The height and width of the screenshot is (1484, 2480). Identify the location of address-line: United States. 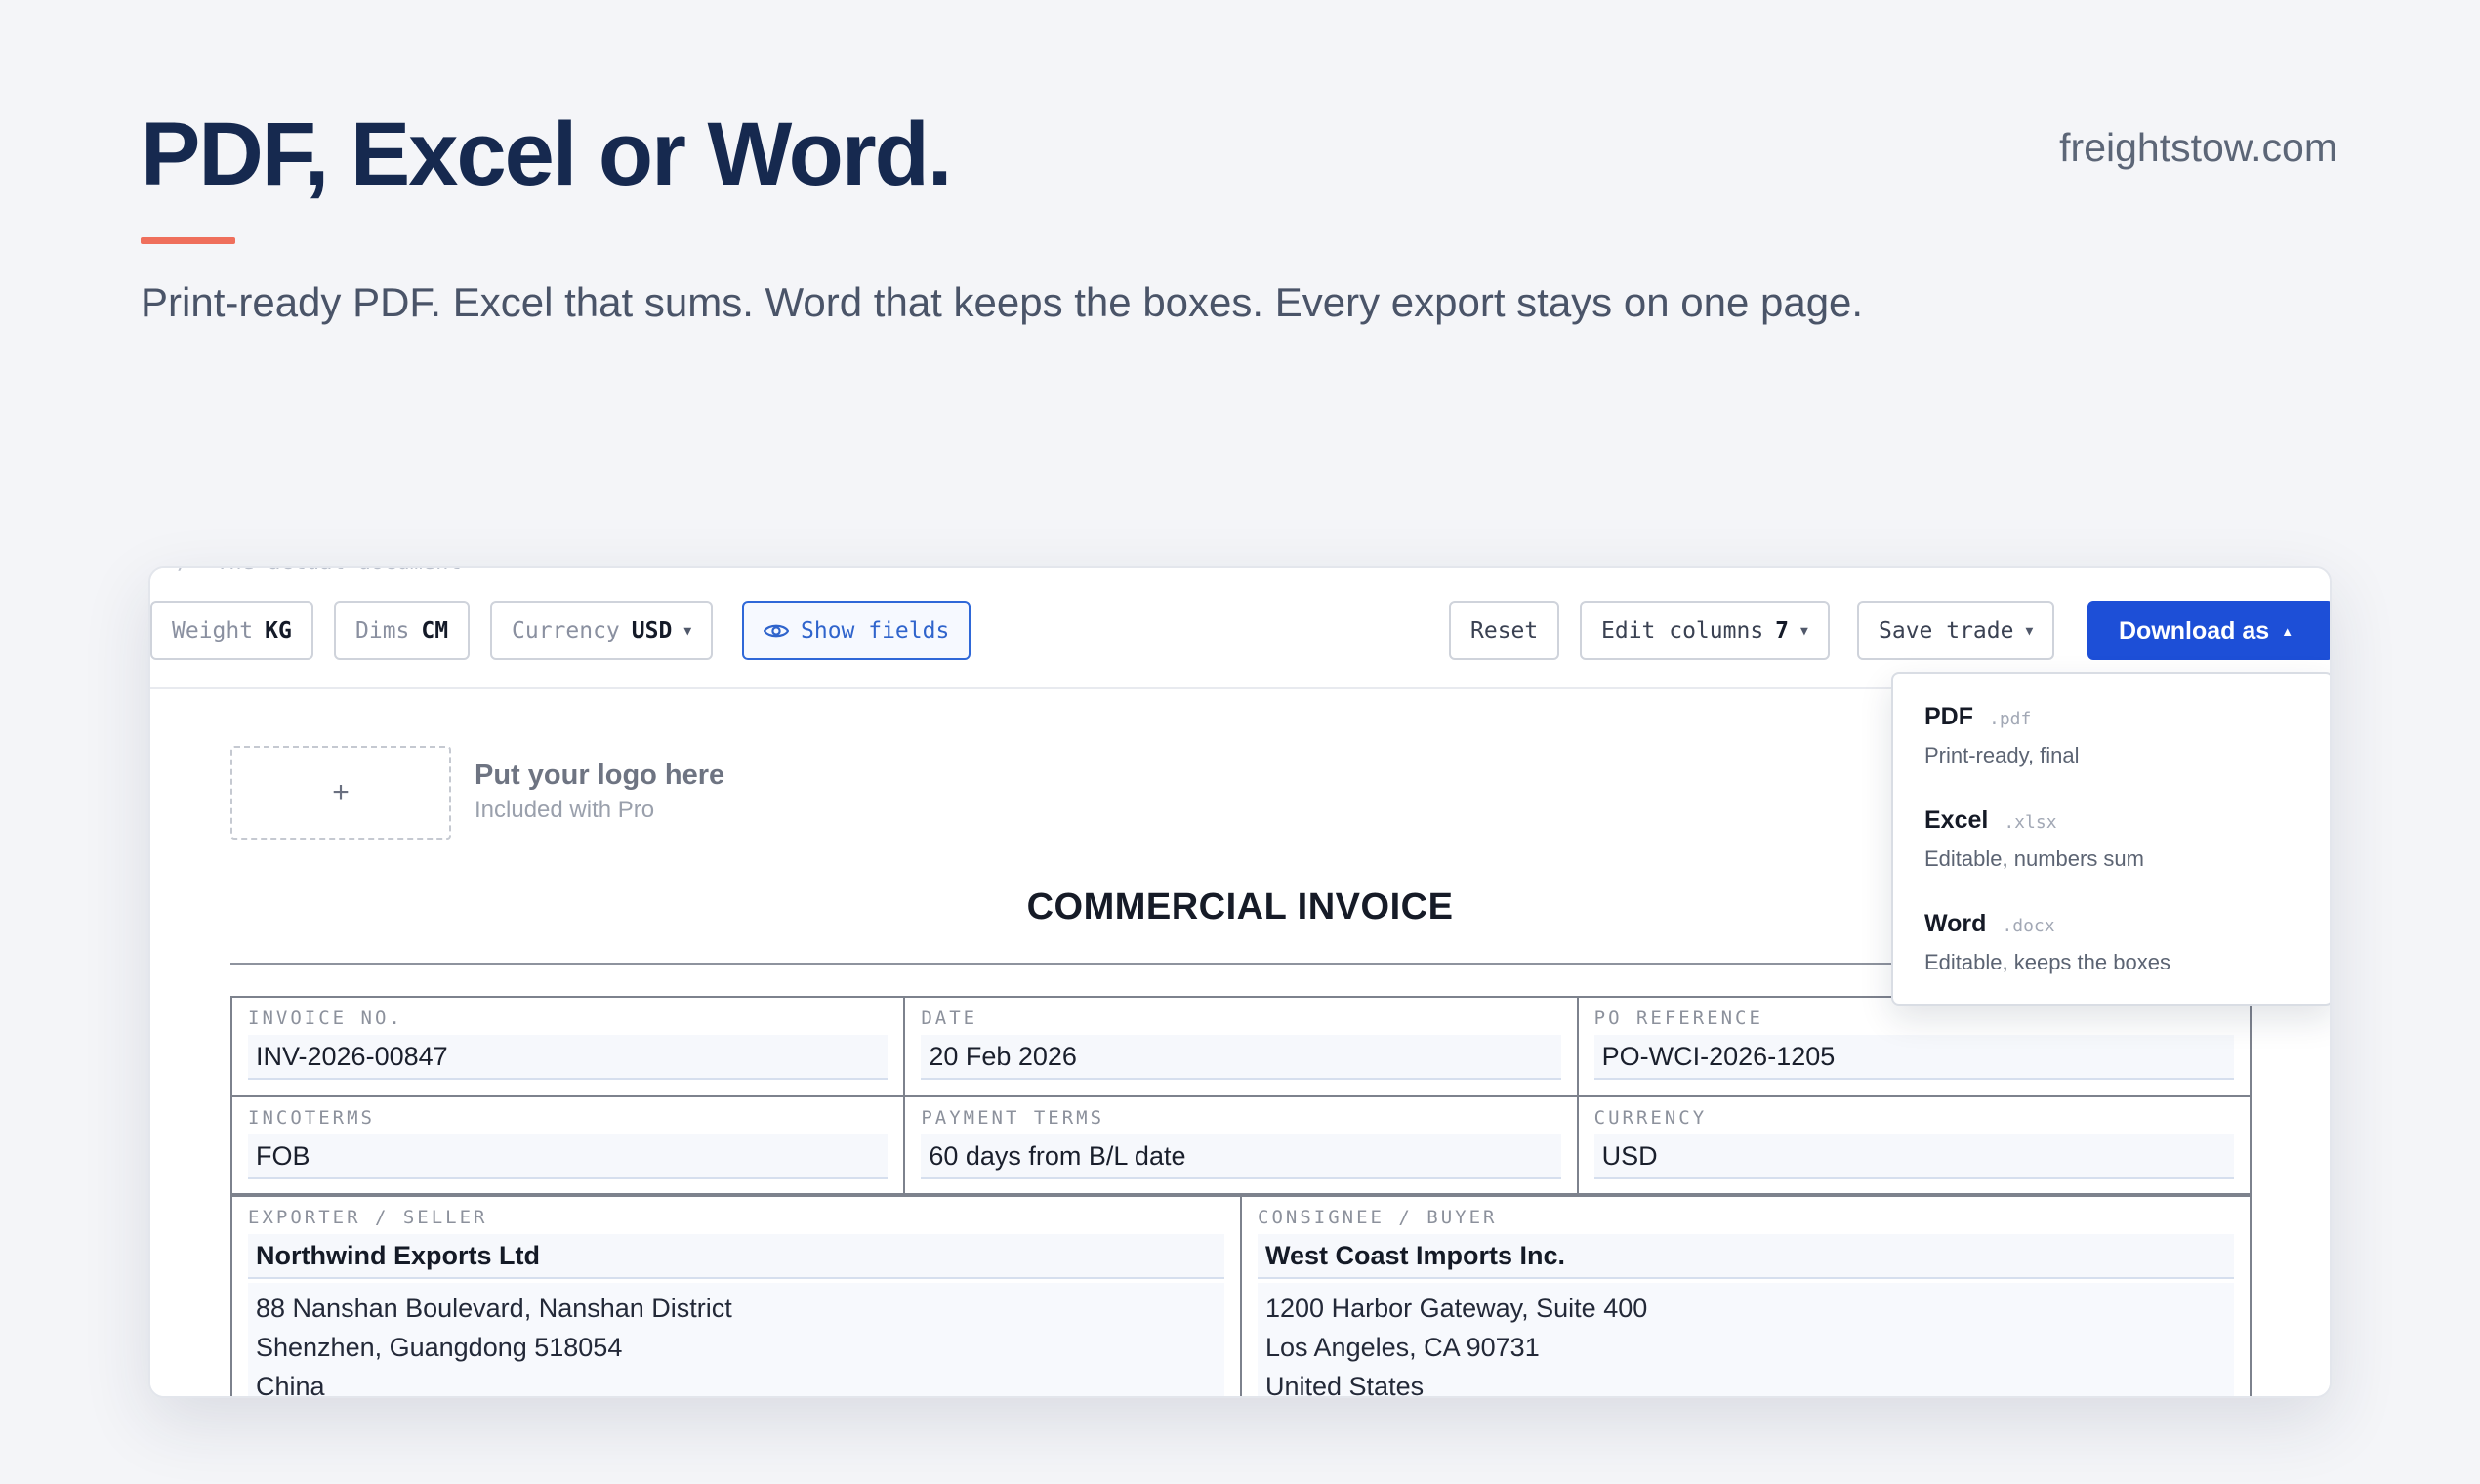
(1345, 1385).